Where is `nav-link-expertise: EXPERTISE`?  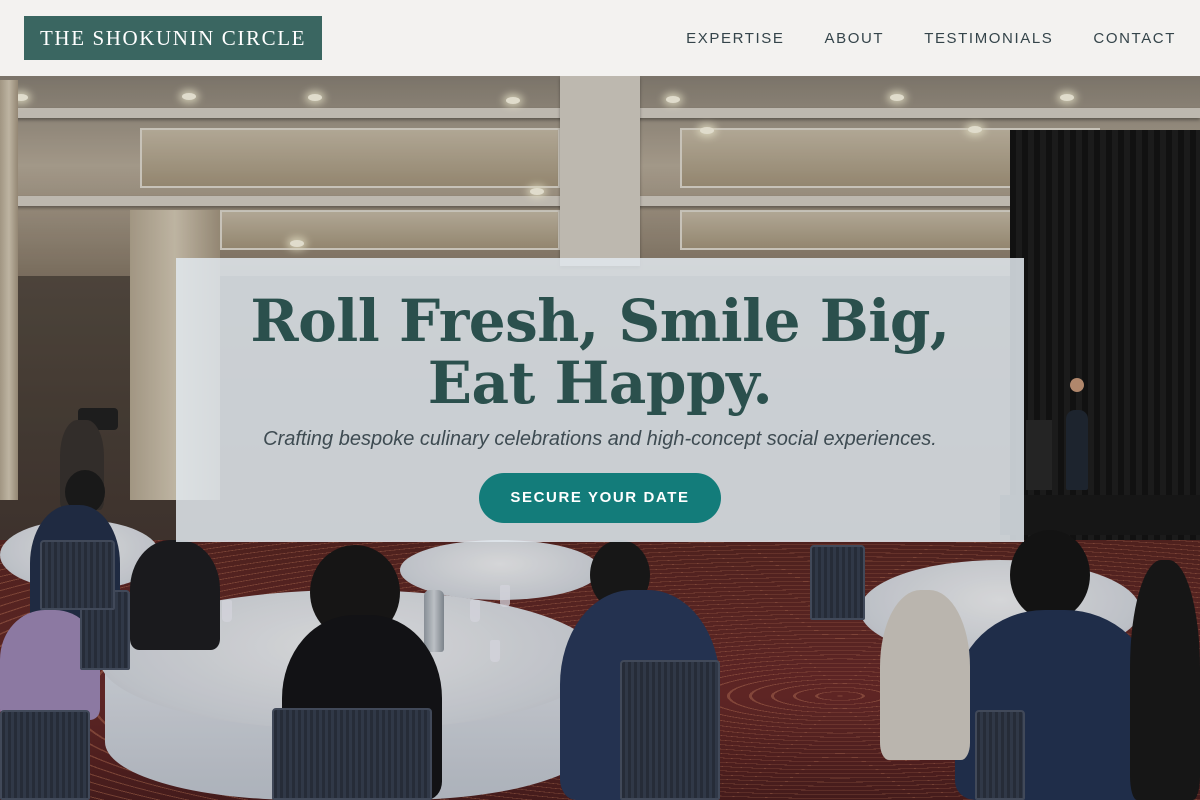
nav-link-expertise: EXPERTISE is located at coordinates (735, 38).